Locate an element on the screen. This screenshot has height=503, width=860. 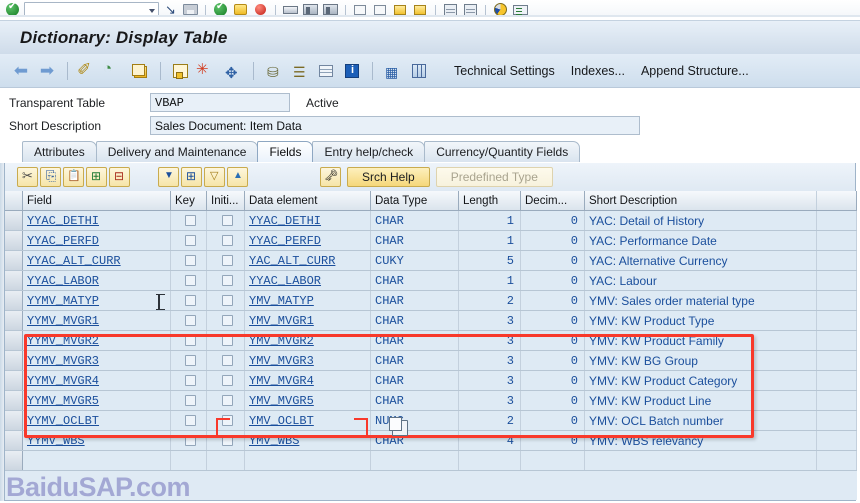
cell-field: YYAC_ALT_CURR is located at coordinates (97, 260).